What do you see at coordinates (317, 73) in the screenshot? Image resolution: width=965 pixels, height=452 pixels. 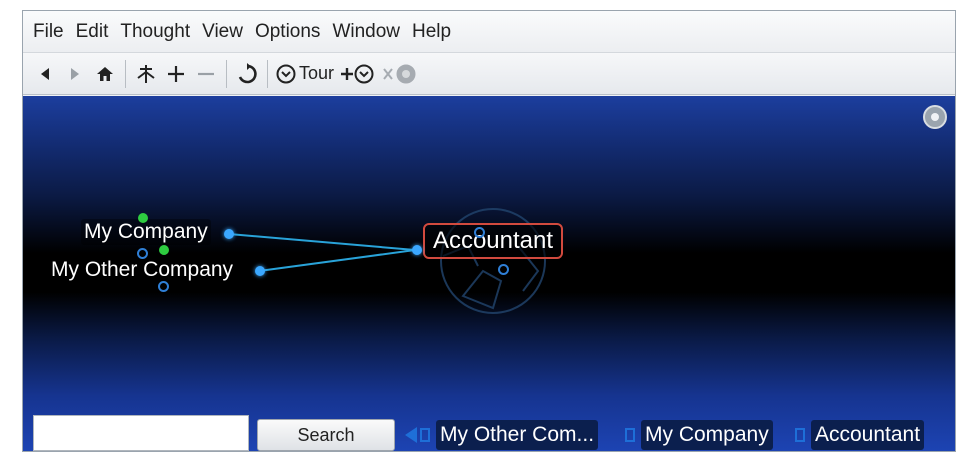 I see `tour-label: Tour` at bounding box center [317, 73].